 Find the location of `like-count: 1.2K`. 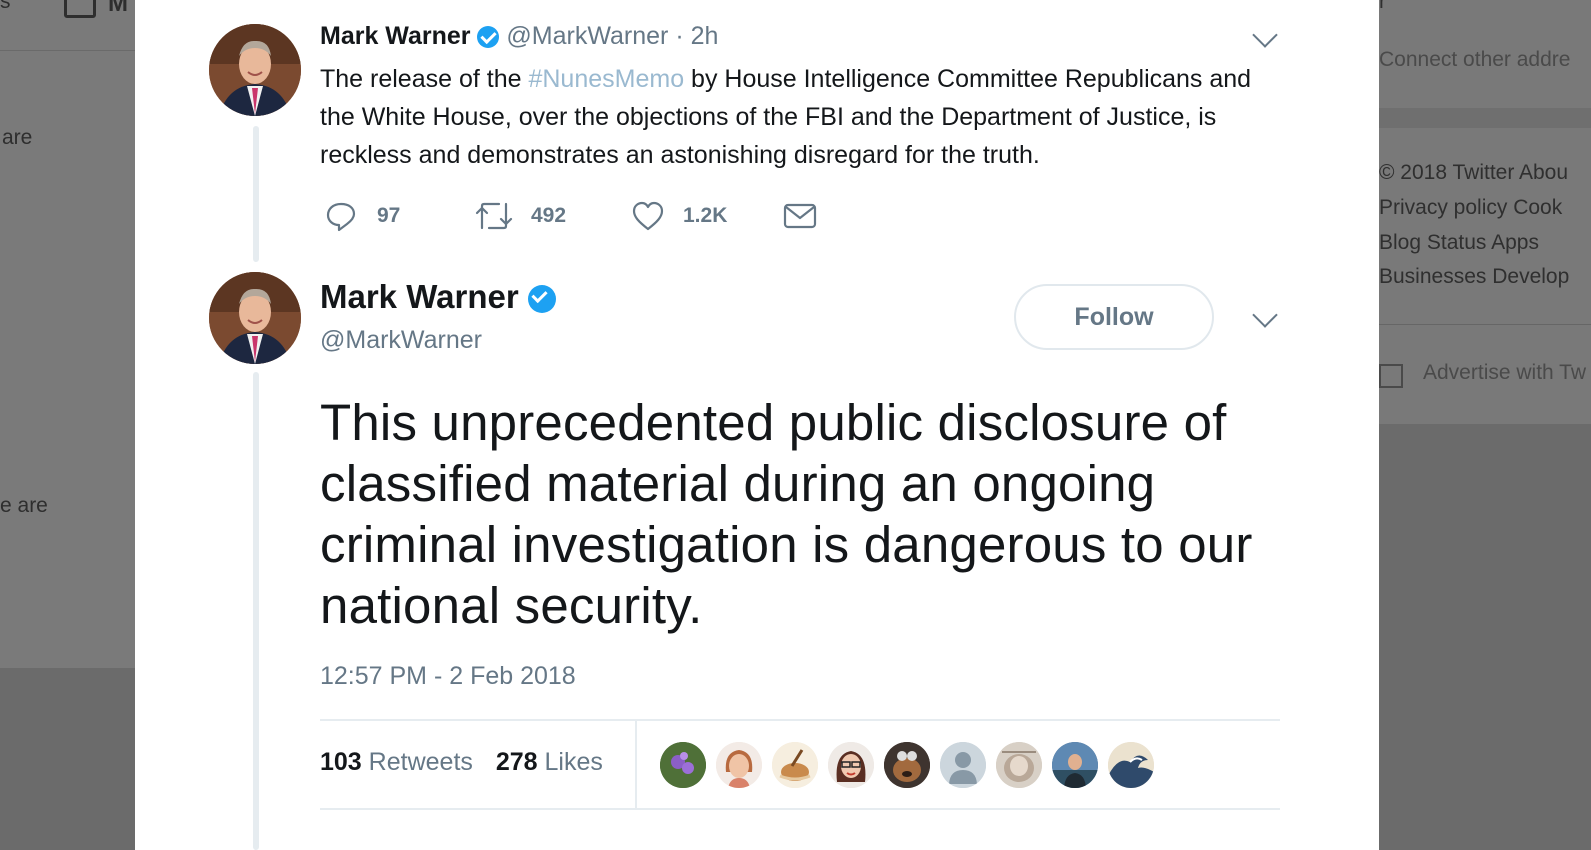

like-count: 1.2K is located at coordinates (705, 215).